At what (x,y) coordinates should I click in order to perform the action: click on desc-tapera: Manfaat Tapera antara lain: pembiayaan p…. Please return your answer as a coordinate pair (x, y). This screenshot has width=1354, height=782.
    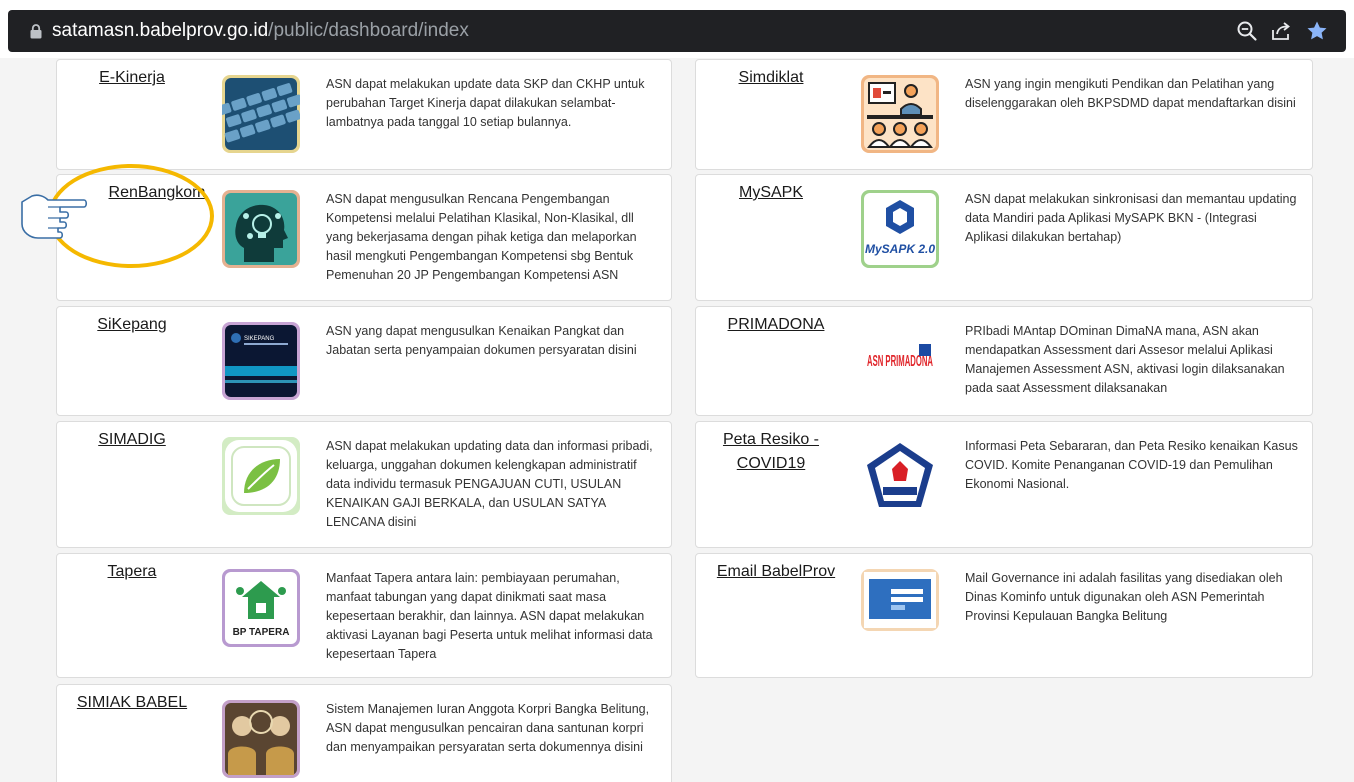
    Looking at the image, I should click on (489, 616).